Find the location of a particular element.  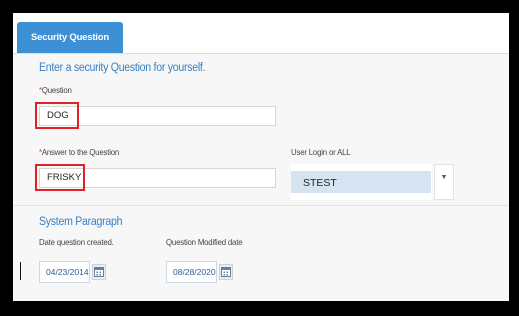

answer-label-text: Answer to the Question is located at coordinates (80, 152).